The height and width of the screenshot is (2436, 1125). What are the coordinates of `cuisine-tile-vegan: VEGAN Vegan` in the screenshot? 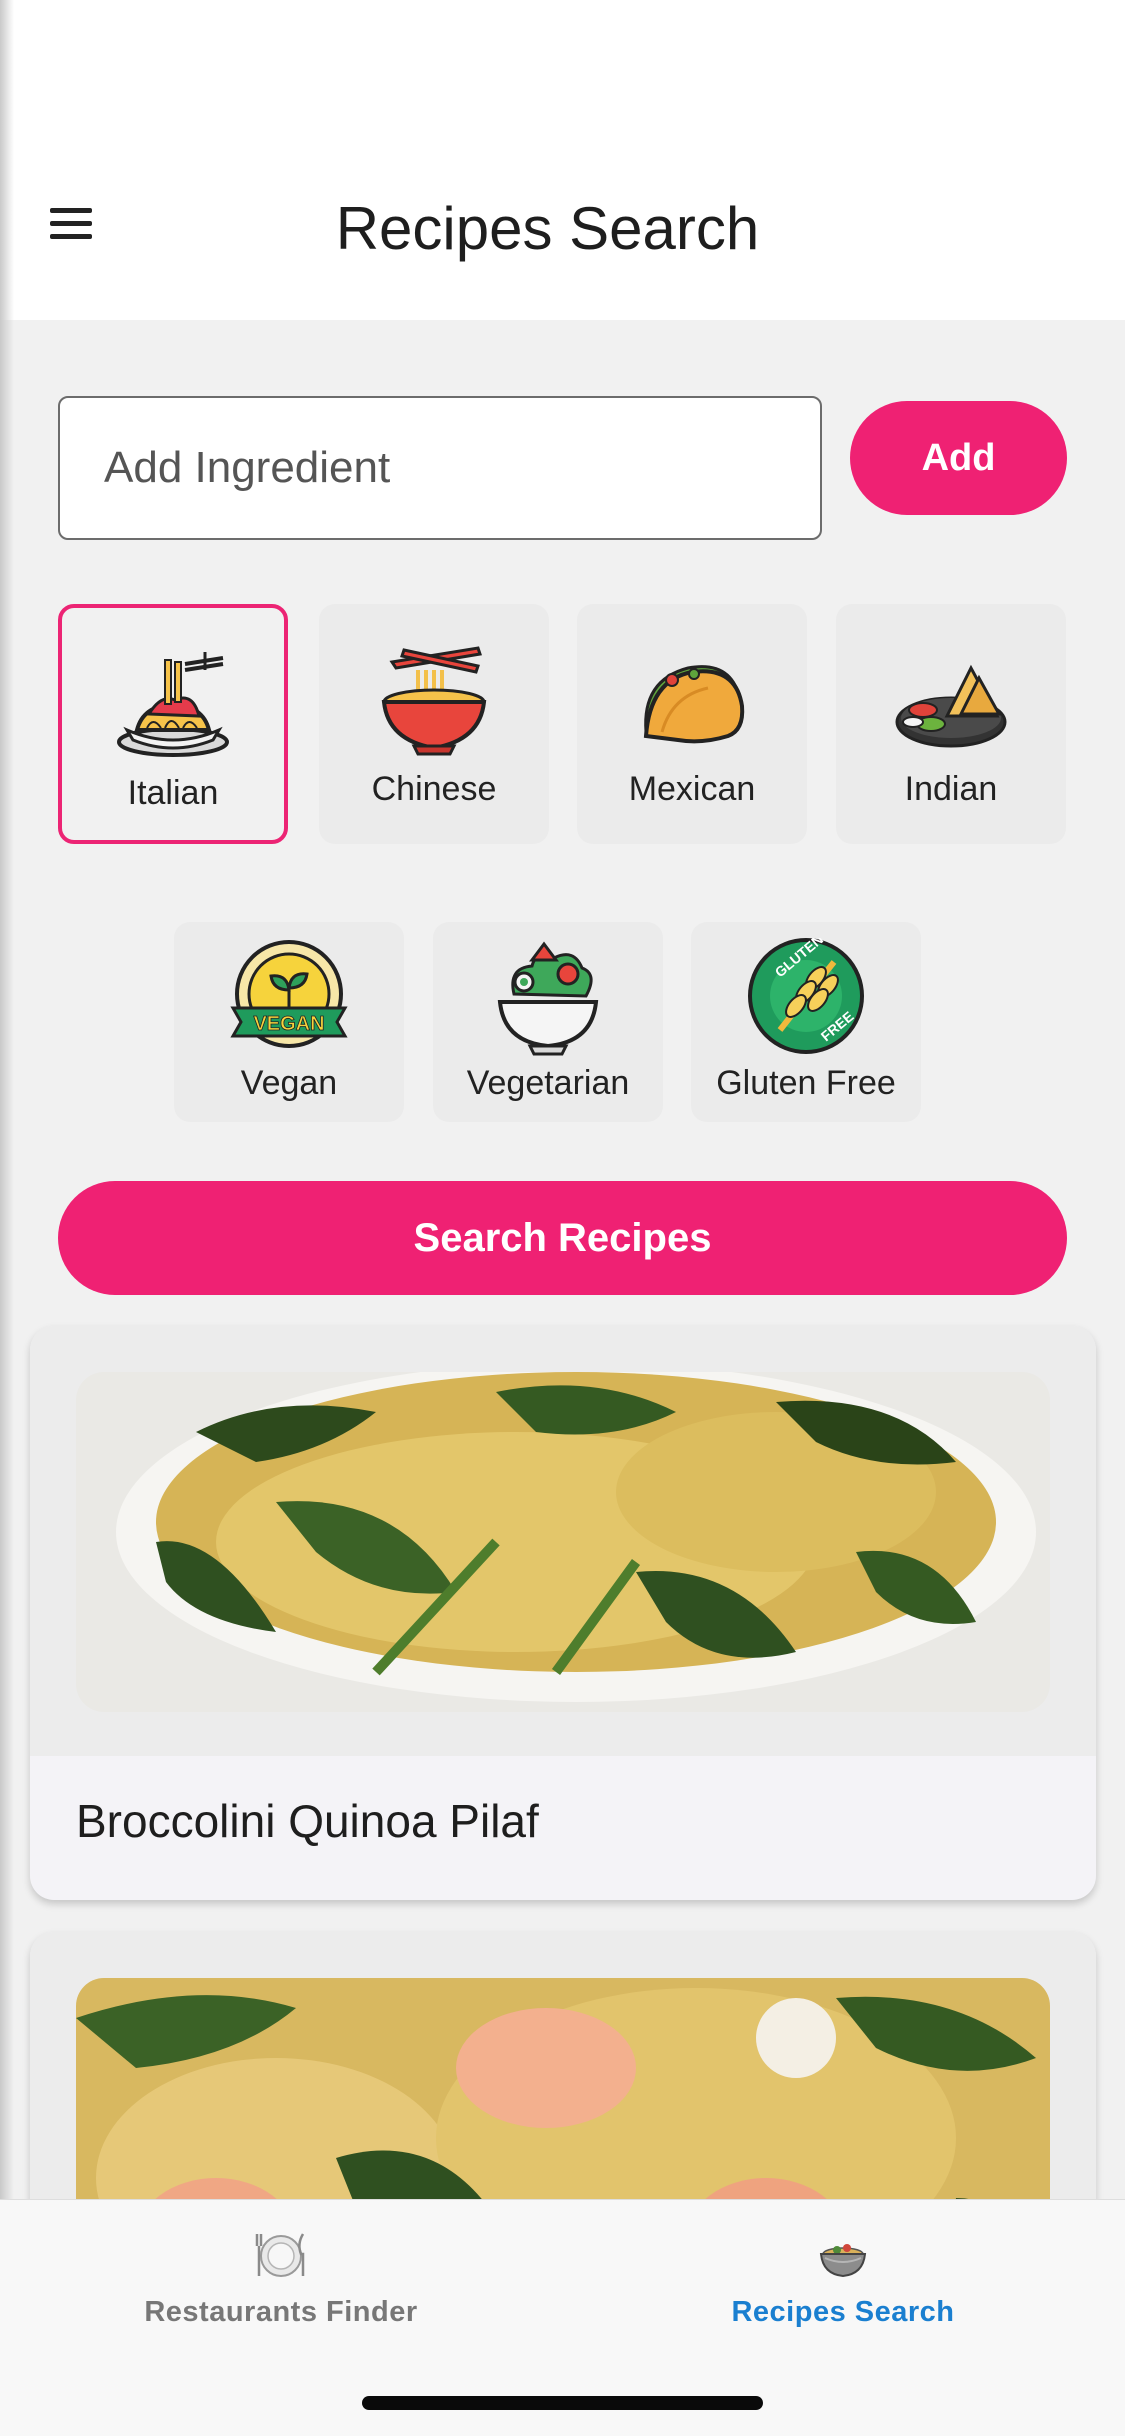 It's located at (289, 1022).